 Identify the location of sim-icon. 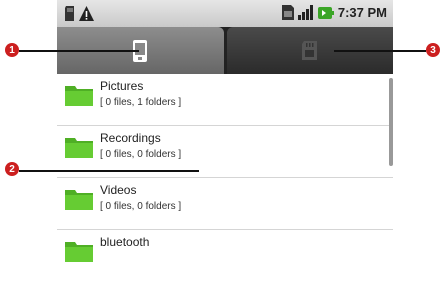
(287, 12).